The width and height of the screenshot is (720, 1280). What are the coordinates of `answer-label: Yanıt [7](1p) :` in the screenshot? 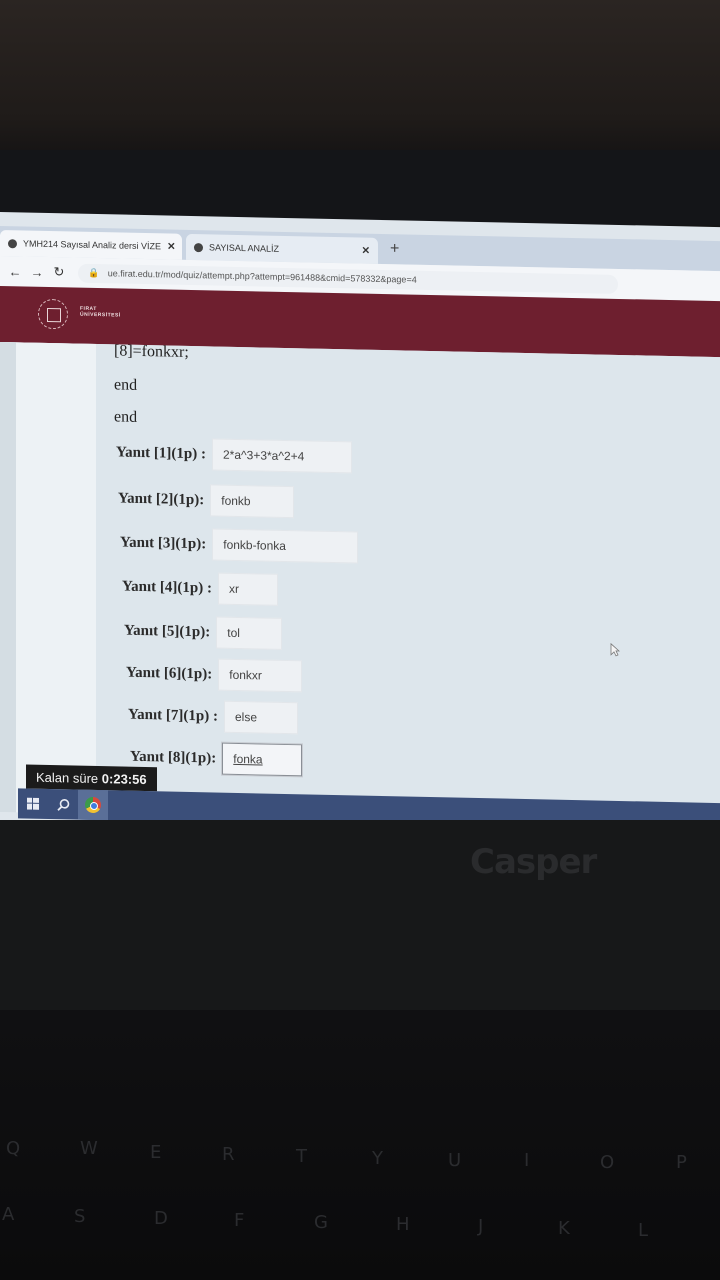 It's located at (173, 715).